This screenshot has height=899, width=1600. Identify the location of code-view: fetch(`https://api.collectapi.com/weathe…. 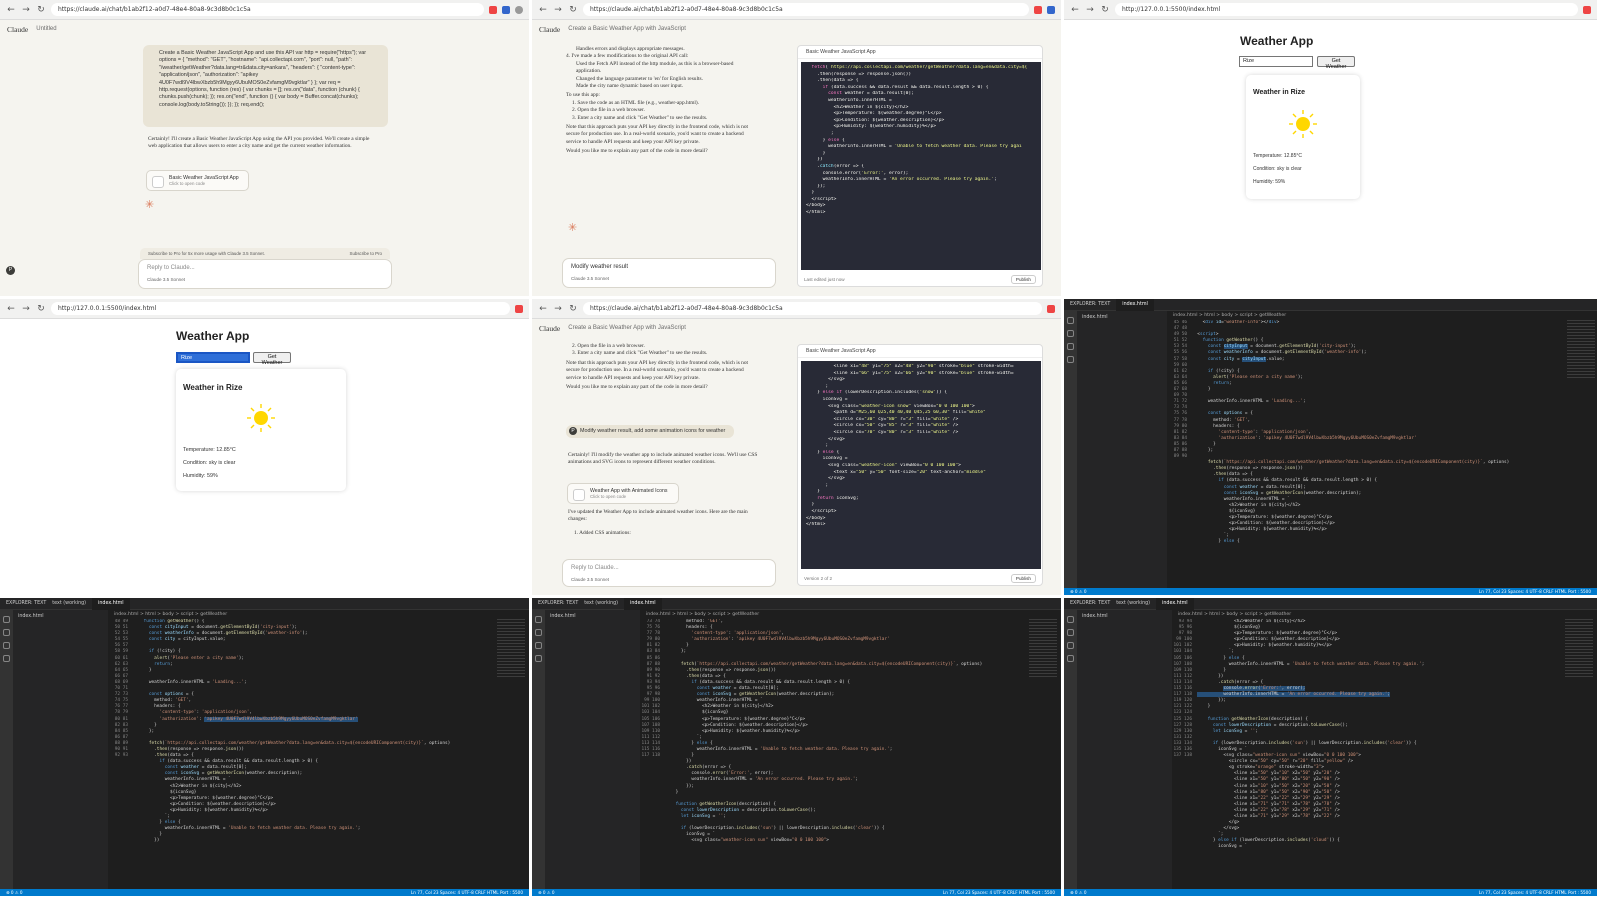
(921, 166).